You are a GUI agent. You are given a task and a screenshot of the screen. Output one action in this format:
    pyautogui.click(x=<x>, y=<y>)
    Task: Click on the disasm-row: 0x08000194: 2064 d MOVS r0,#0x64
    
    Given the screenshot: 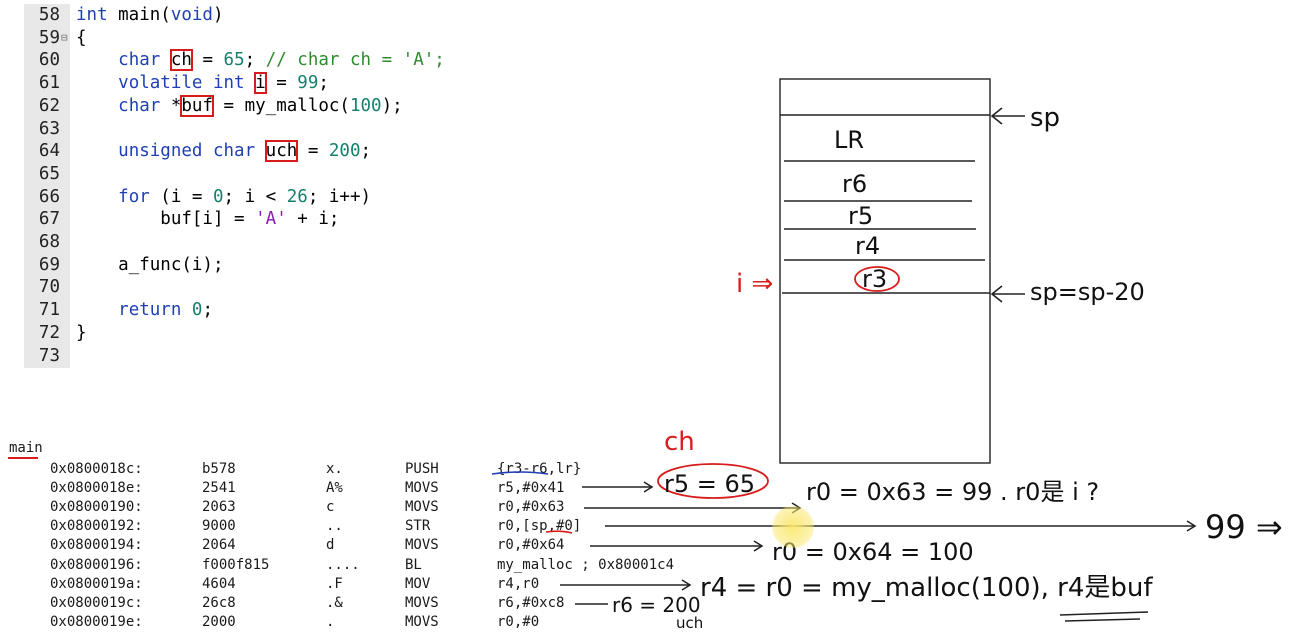 What is the action you would take?
    pyautogui.click(x=380, y=545)
    